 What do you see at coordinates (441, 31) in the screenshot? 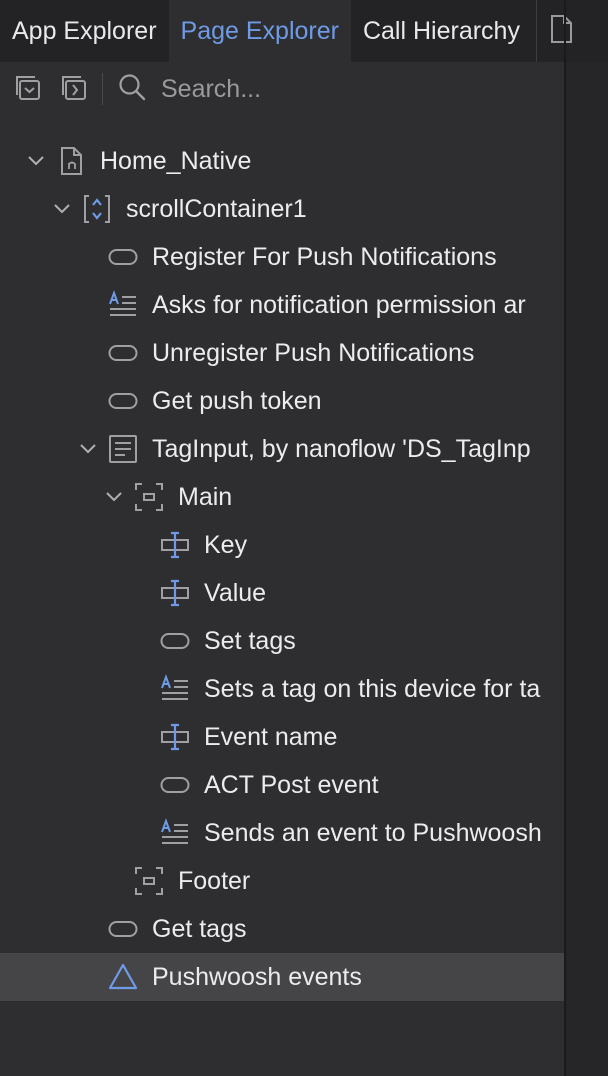
I see `tab-call-hierarchy: Call Hierarchy` at bounding box center [441, 31].